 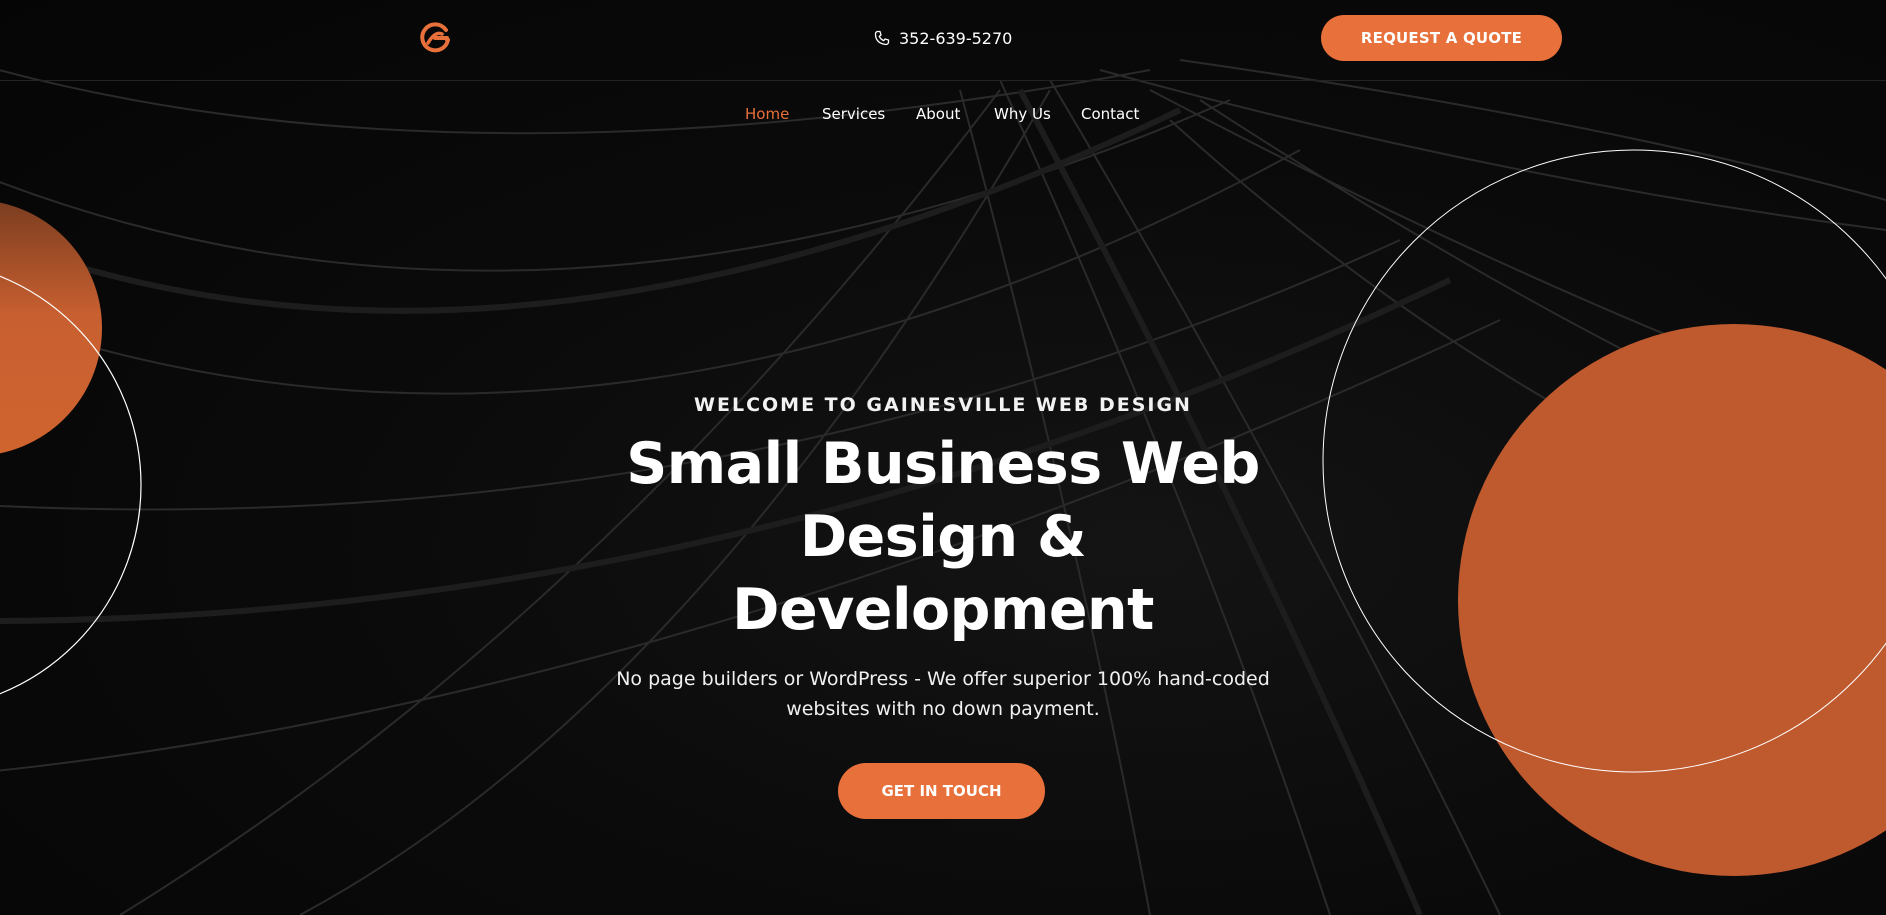 What do you see at coordinates (882, 38) in the screenshot?
I see `phone-icon` at bounding box center [882, 38].